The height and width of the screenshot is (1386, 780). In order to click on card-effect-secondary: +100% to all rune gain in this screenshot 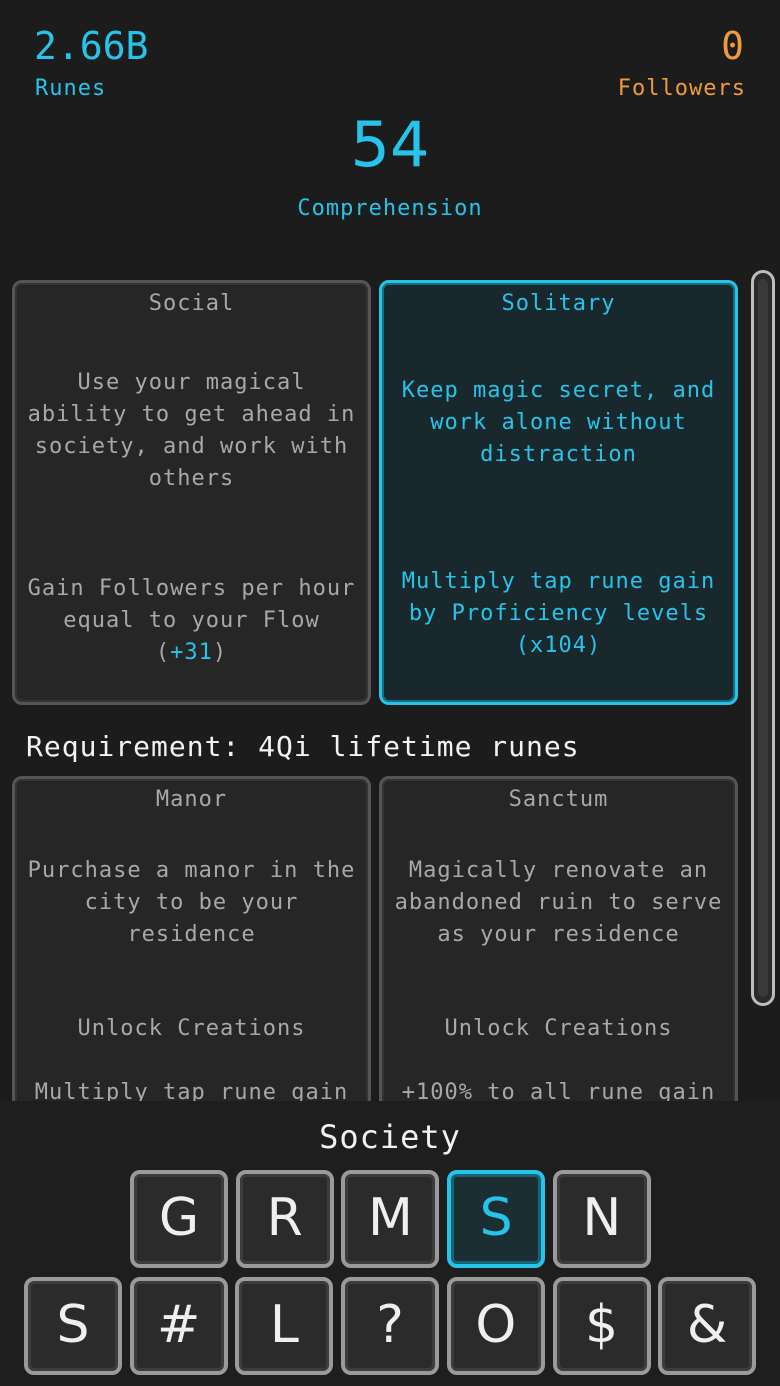, I will do `click(558, 1090)`.